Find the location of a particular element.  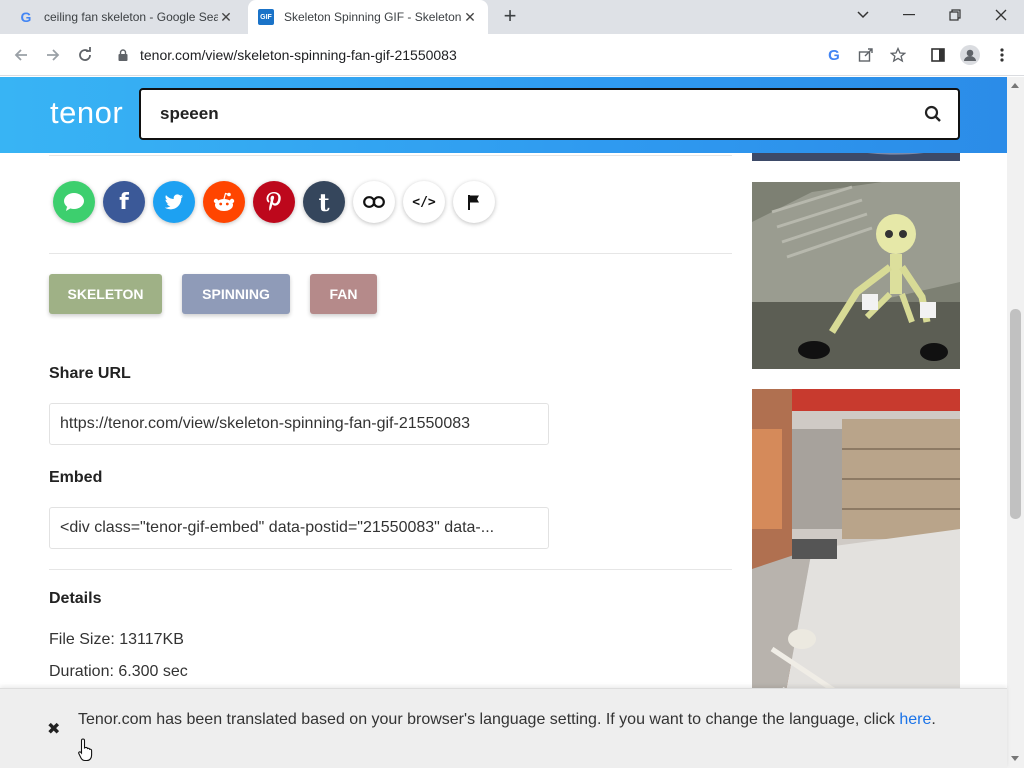

reload-button is located at coordinates (85, 55).